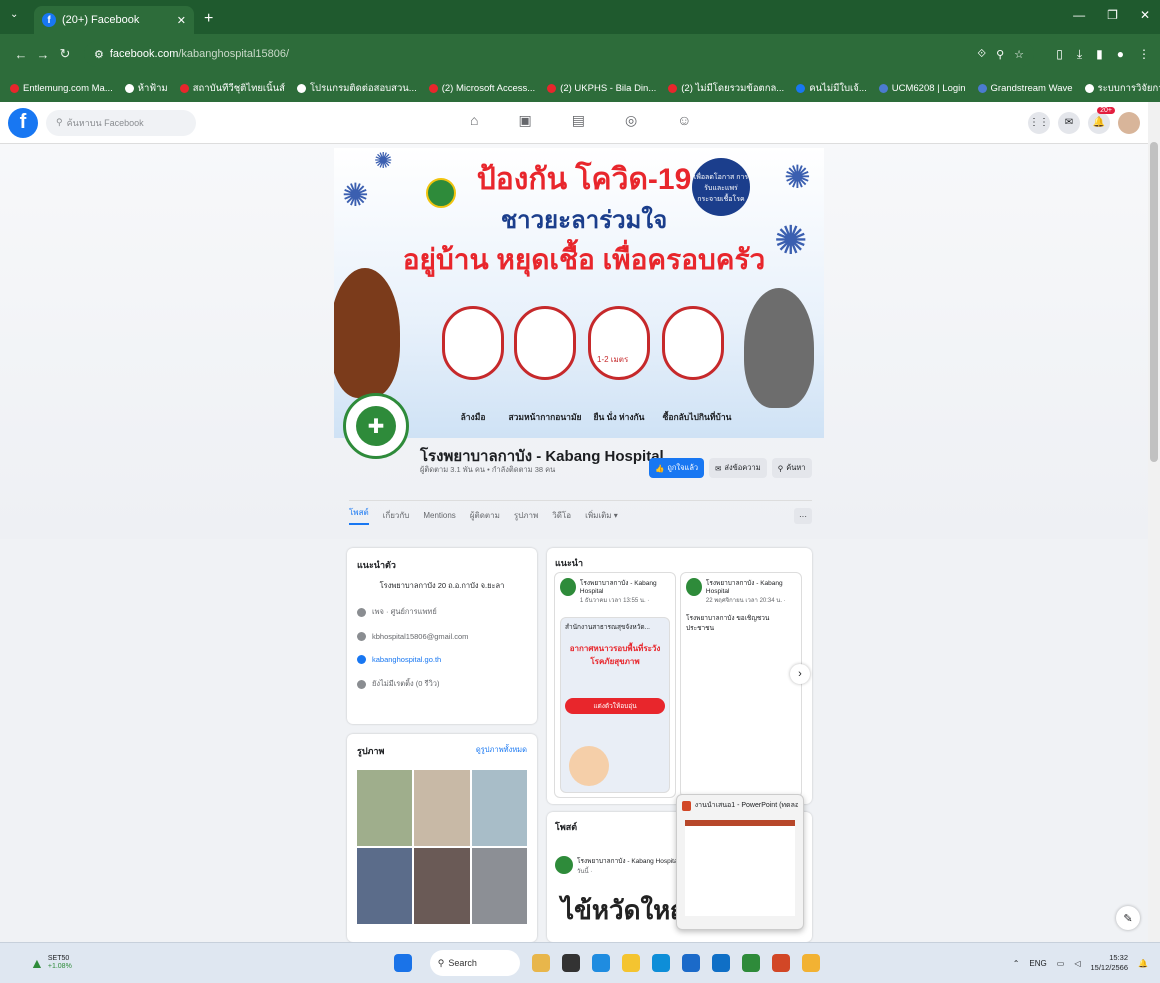  What do you see at coordinates (631, 120) in the screenshot?
I see `groups-icon: ◎` at bounding box center [631, 120].